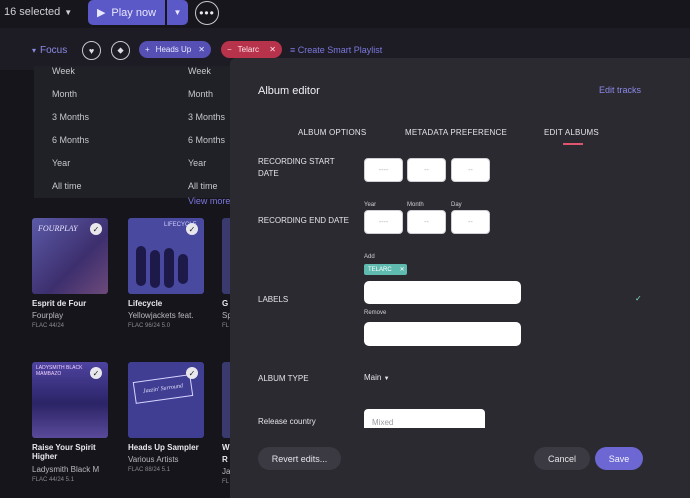 This screenshot has height=498, width=690. I want to click on album-title: Esprit de Four, so click(59, 303).